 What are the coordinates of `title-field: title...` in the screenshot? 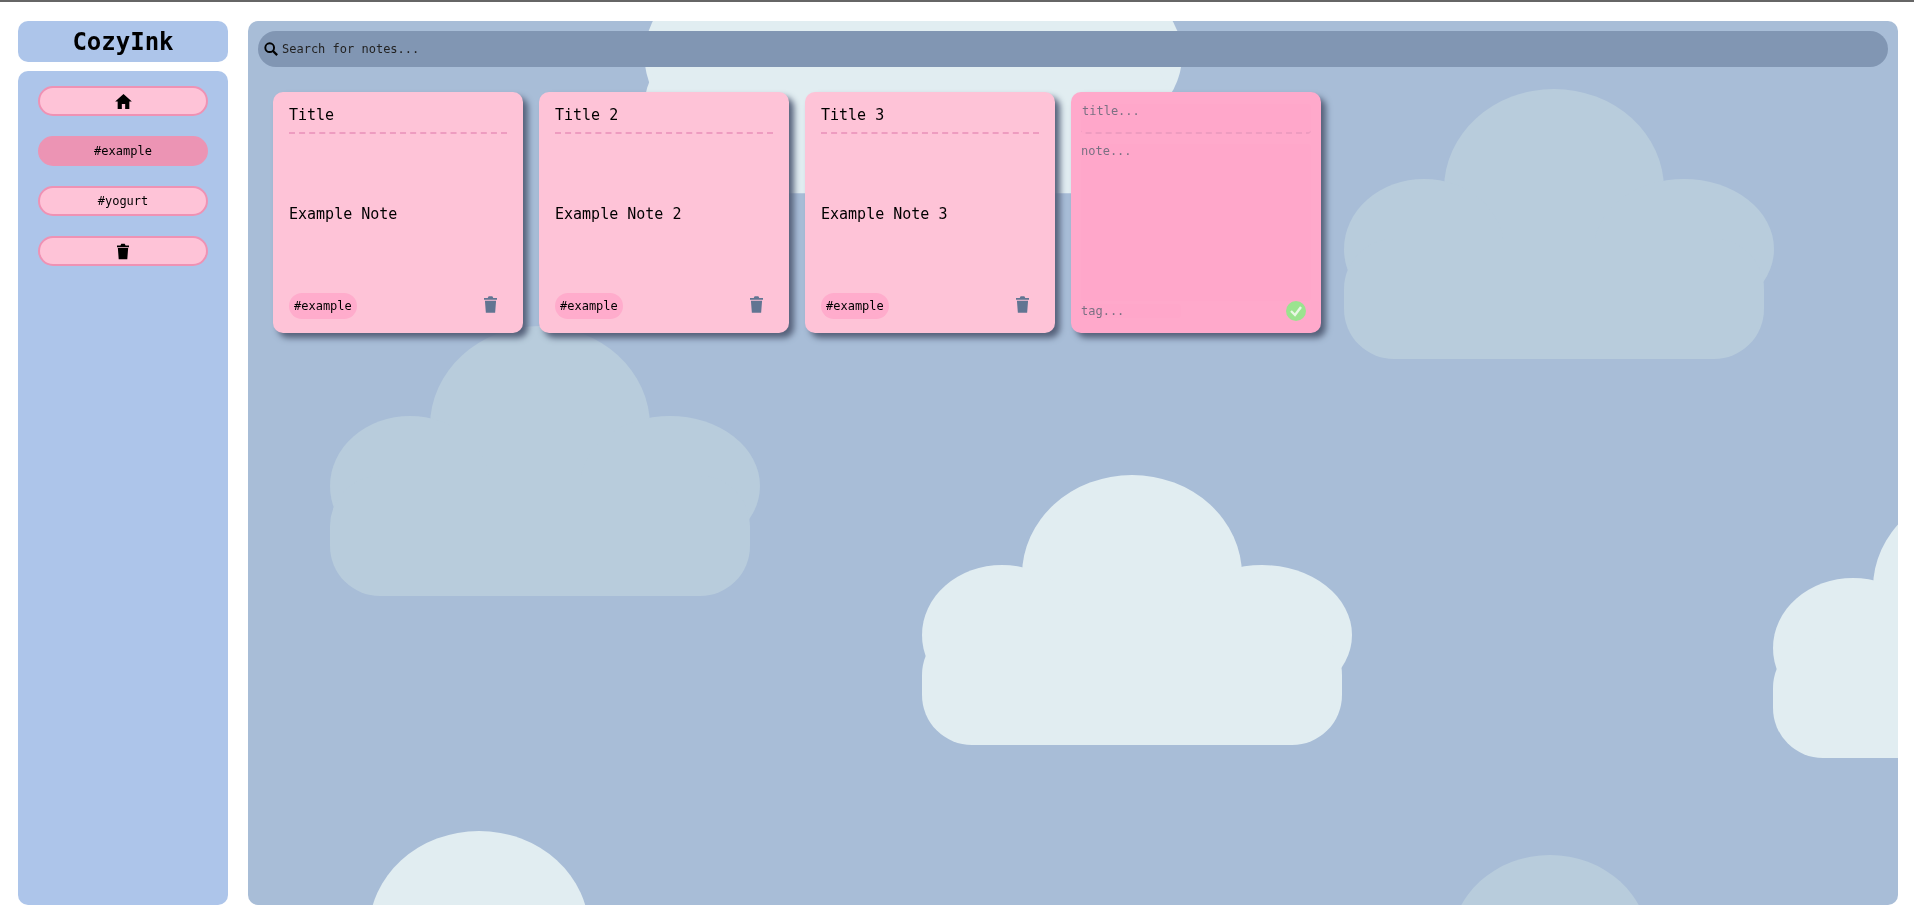 It's located at (1196, 119).